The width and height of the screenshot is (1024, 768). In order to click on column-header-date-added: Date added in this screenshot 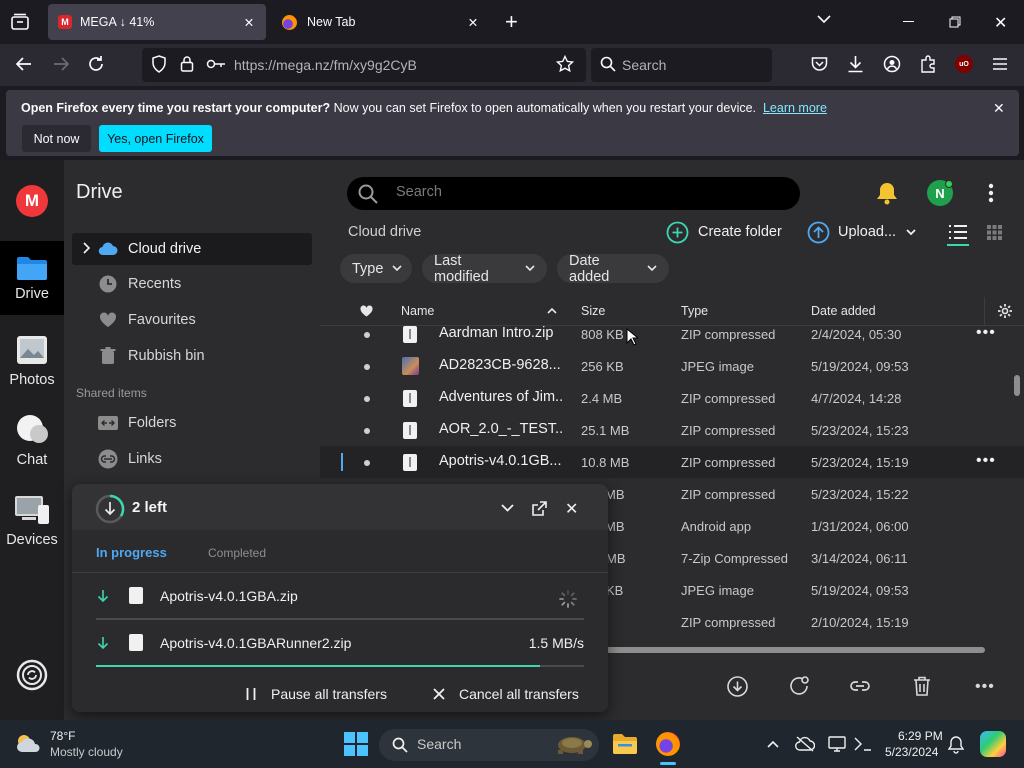, I will do `click(843, 311)`.